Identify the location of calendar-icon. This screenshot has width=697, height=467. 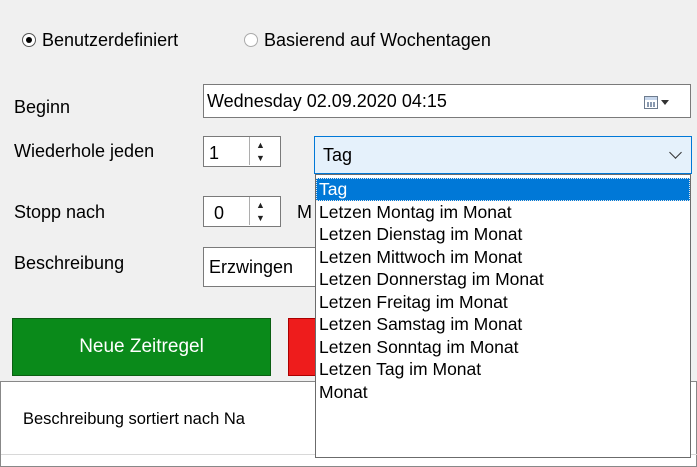
(651, 102).